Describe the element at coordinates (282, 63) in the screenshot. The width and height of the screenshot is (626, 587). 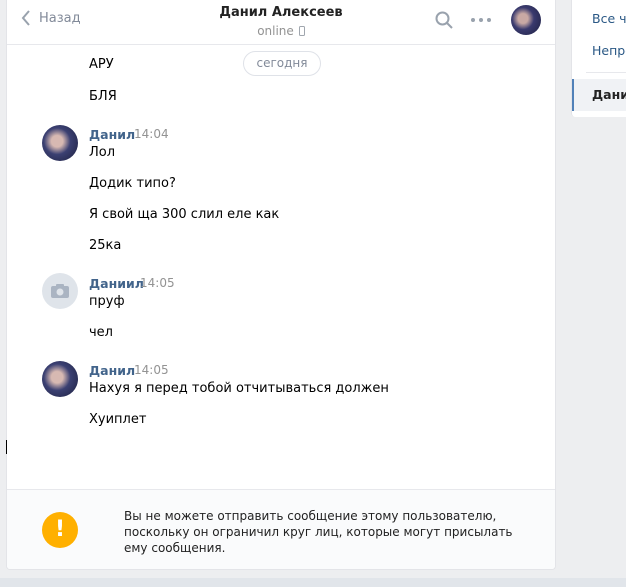
I see `date-divider: сегодня` at that location.